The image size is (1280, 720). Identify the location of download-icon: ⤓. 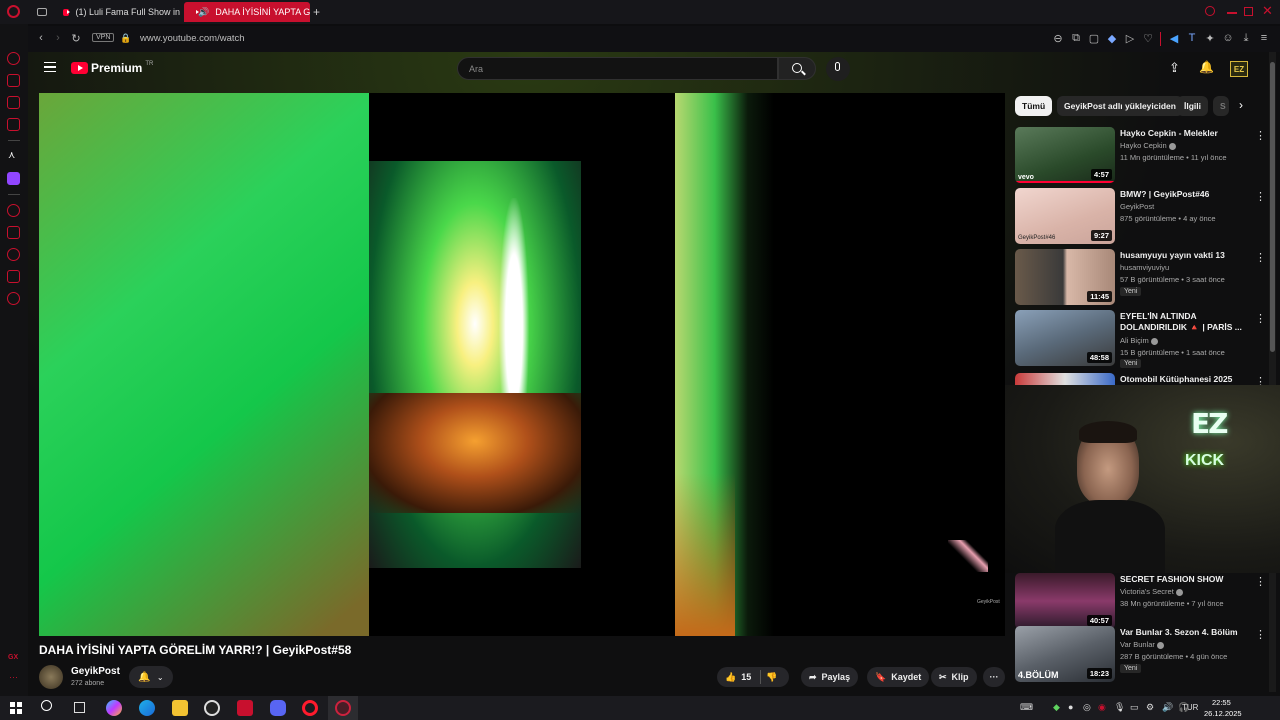
(1246, 38).